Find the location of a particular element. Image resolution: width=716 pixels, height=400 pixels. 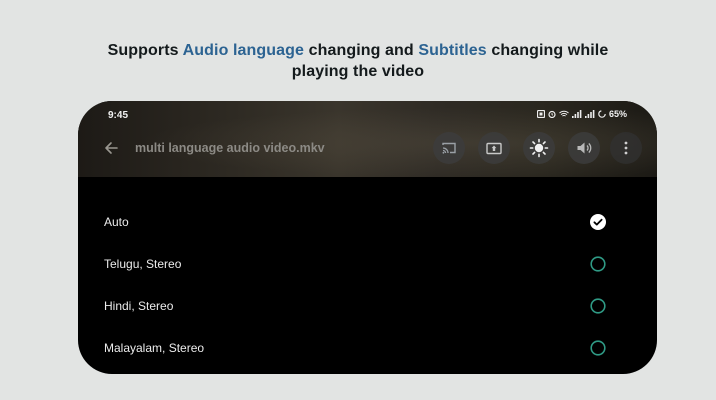

headline-text-1: Supports is located at coordinates (145, 50).